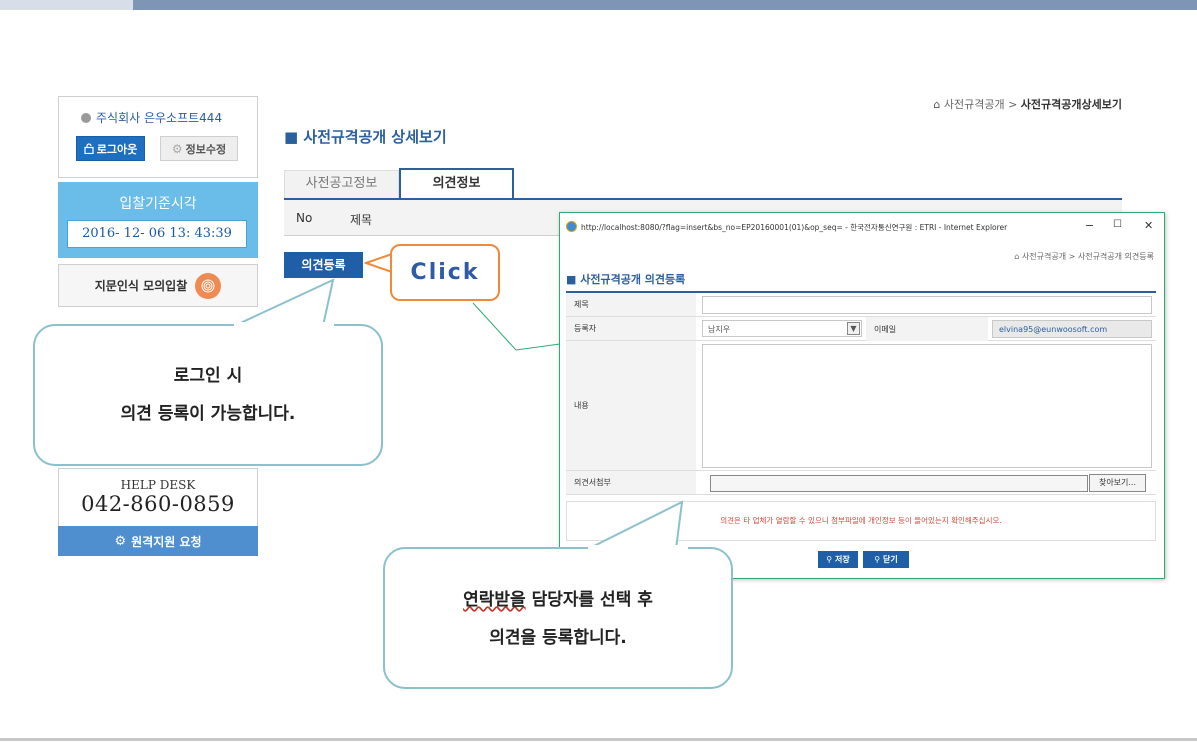  Describe the element at coordinates (1089, 225) in the screenshot. I see `minimize-button: −` at that location.